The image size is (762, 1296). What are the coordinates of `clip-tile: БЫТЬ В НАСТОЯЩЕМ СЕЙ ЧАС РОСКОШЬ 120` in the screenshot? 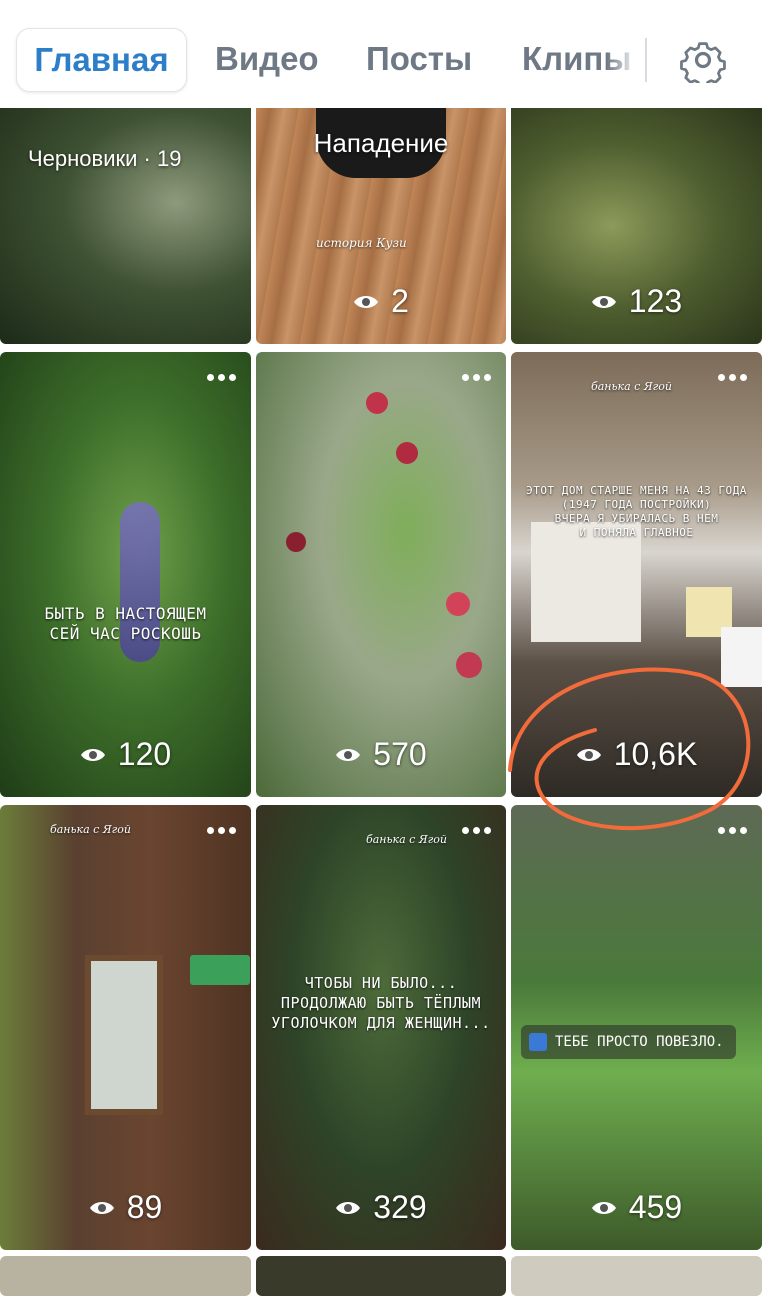 It's located at (125, 574).